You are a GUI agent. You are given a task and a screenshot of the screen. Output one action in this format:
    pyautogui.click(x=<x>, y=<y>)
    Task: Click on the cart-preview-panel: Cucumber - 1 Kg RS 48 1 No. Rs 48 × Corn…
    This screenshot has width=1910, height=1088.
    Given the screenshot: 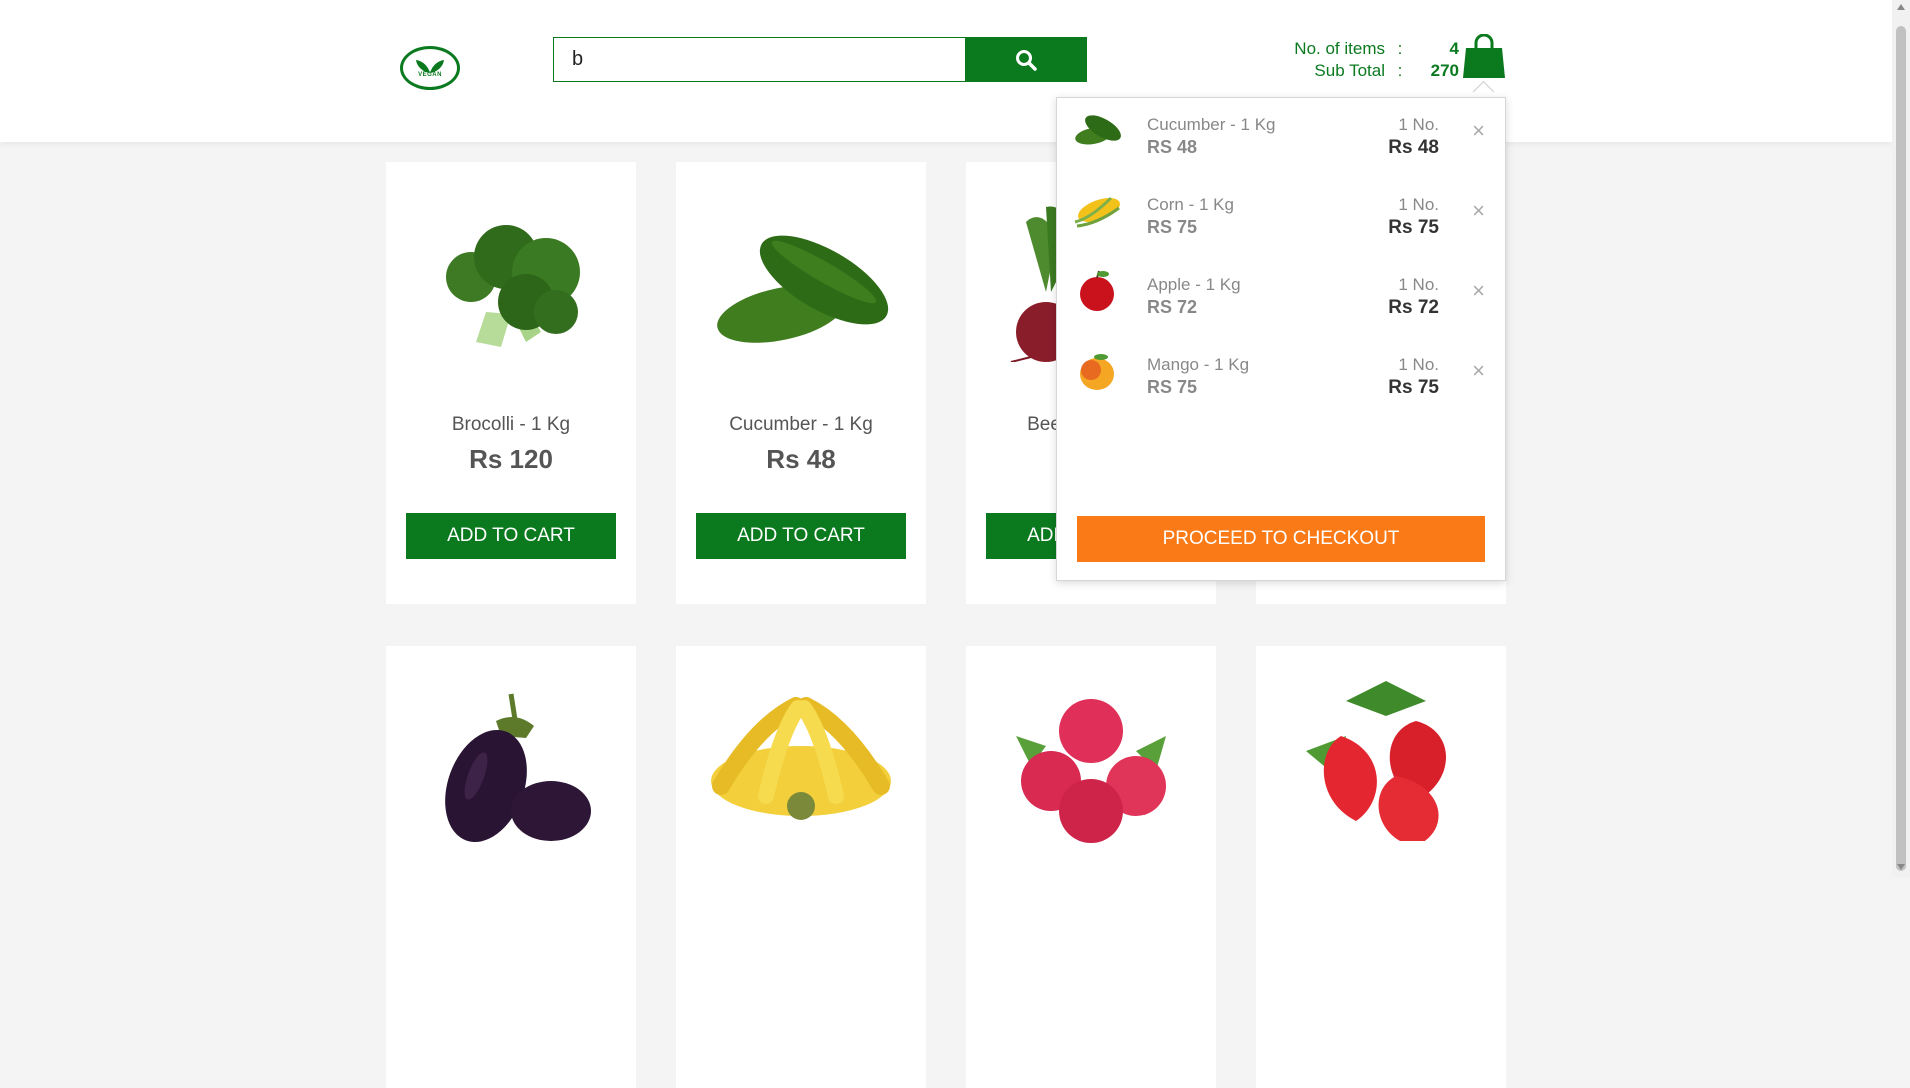 What is the action you would take?
    pyautogui.click(x=1281, y=339)
    